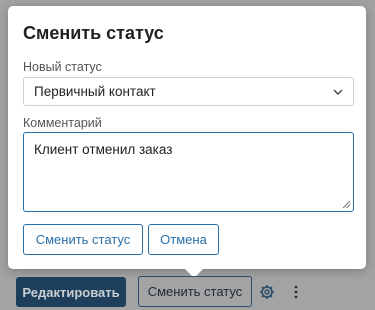 Image resolution: width=375 pixels, height=310 pixels. I want to click on resize-grip-icon, so click(346, 204).